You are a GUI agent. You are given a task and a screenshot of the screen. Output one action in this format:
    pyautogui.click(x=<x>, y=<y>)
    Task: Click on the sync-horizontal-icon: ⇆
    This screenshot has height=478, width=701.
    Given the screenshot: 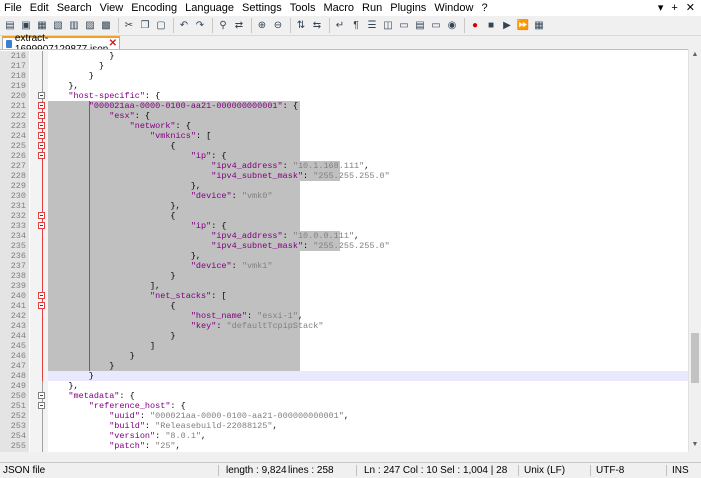 What is the action you would take?
    pyautogui.click(x=317, y=26)
    